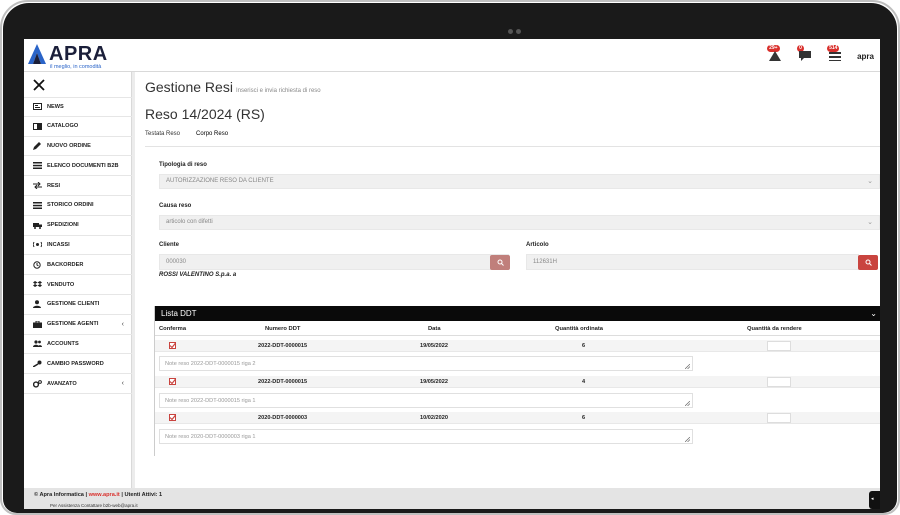 This screenshot has width=900, height=515. What do you see at coordinates (61, 284) in the screenshot?
I see `sidebar-item-label: VENDUTO` at bounding box center [61, 284].